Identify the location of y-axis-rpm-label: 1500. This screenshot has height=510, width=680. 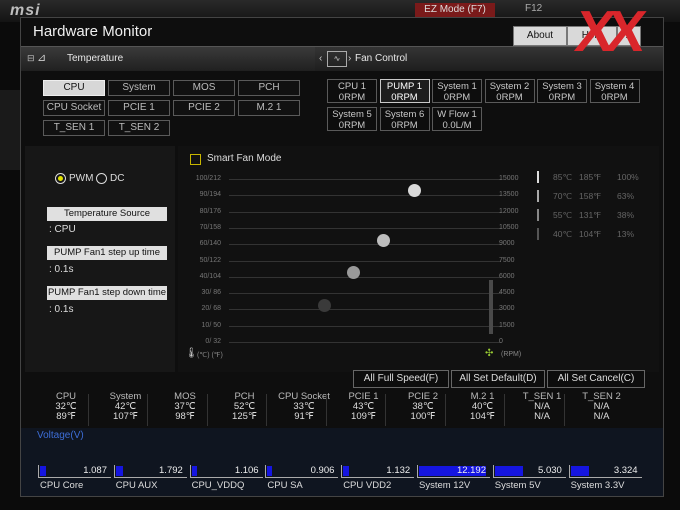
(507, 325).